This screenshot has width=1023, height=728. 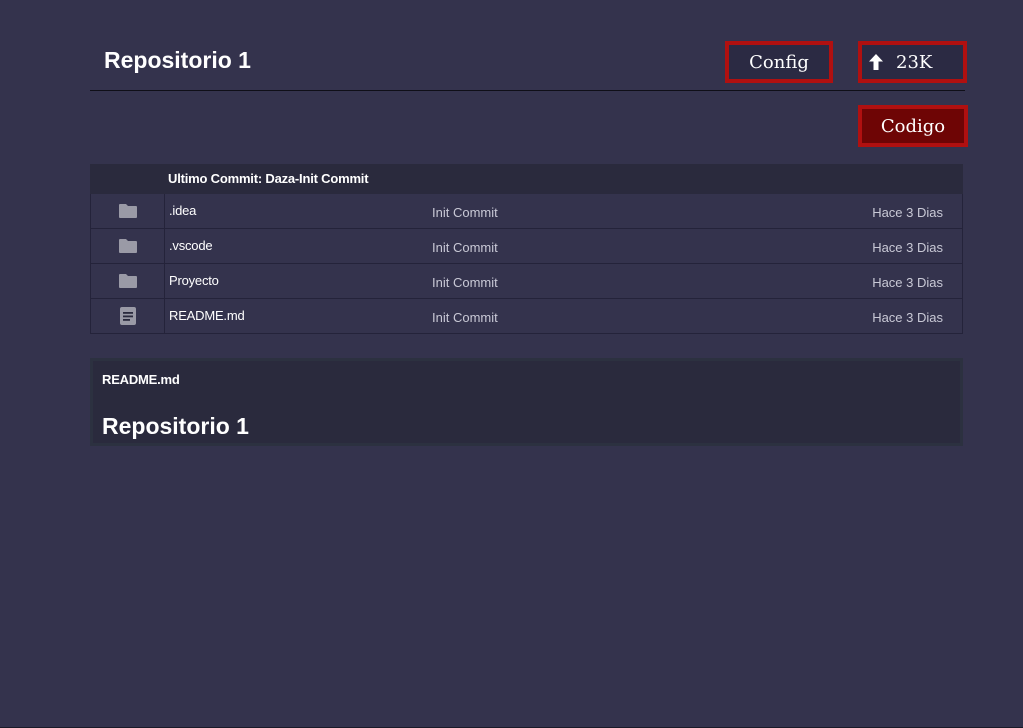 I want to click on config-button: Config, so click(x=779, y=62).